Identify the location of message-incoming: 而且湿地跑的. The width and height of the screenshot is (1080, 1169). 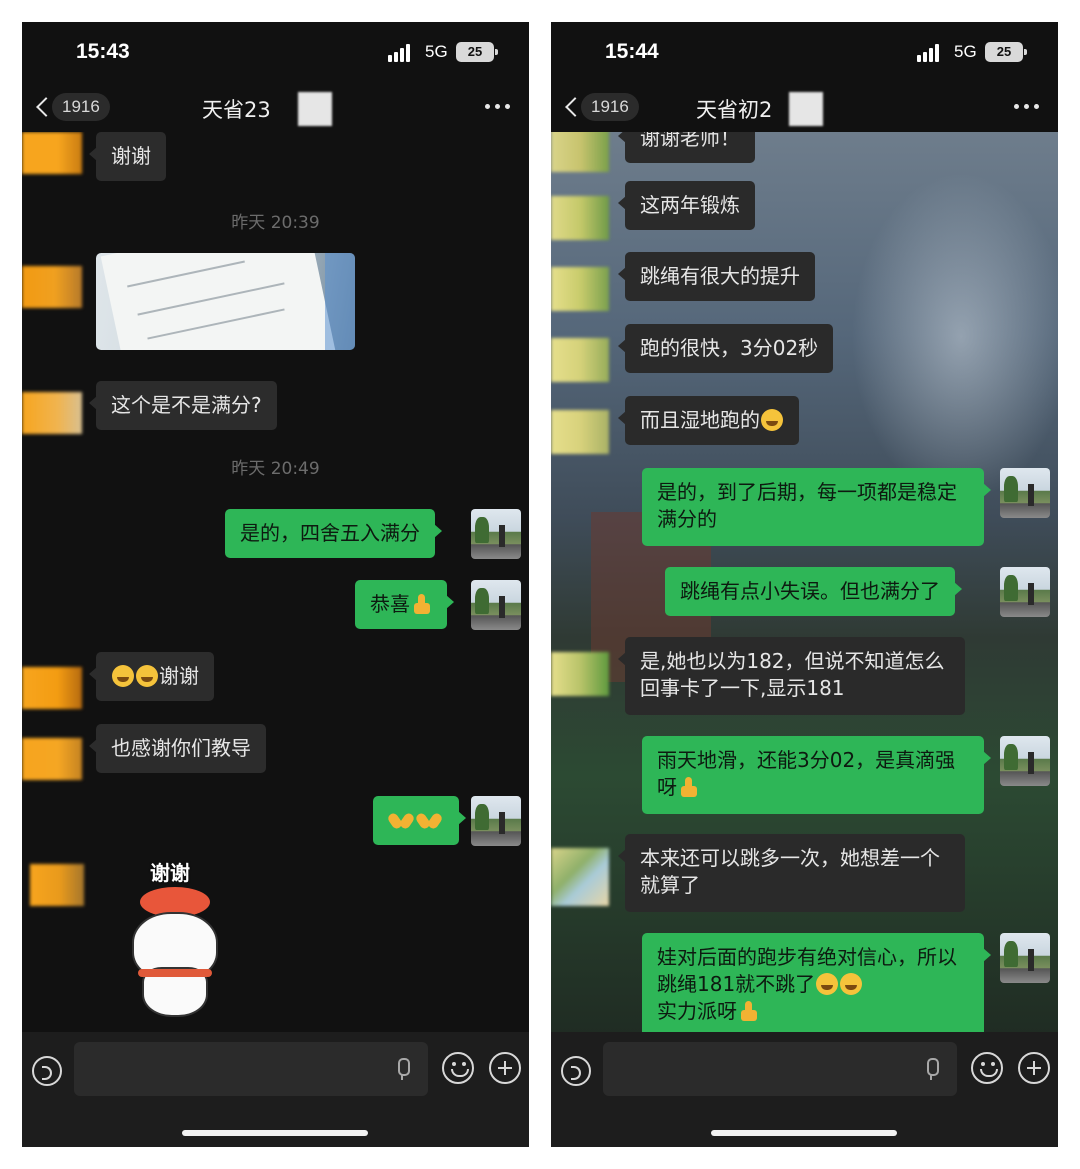
(708, 420).